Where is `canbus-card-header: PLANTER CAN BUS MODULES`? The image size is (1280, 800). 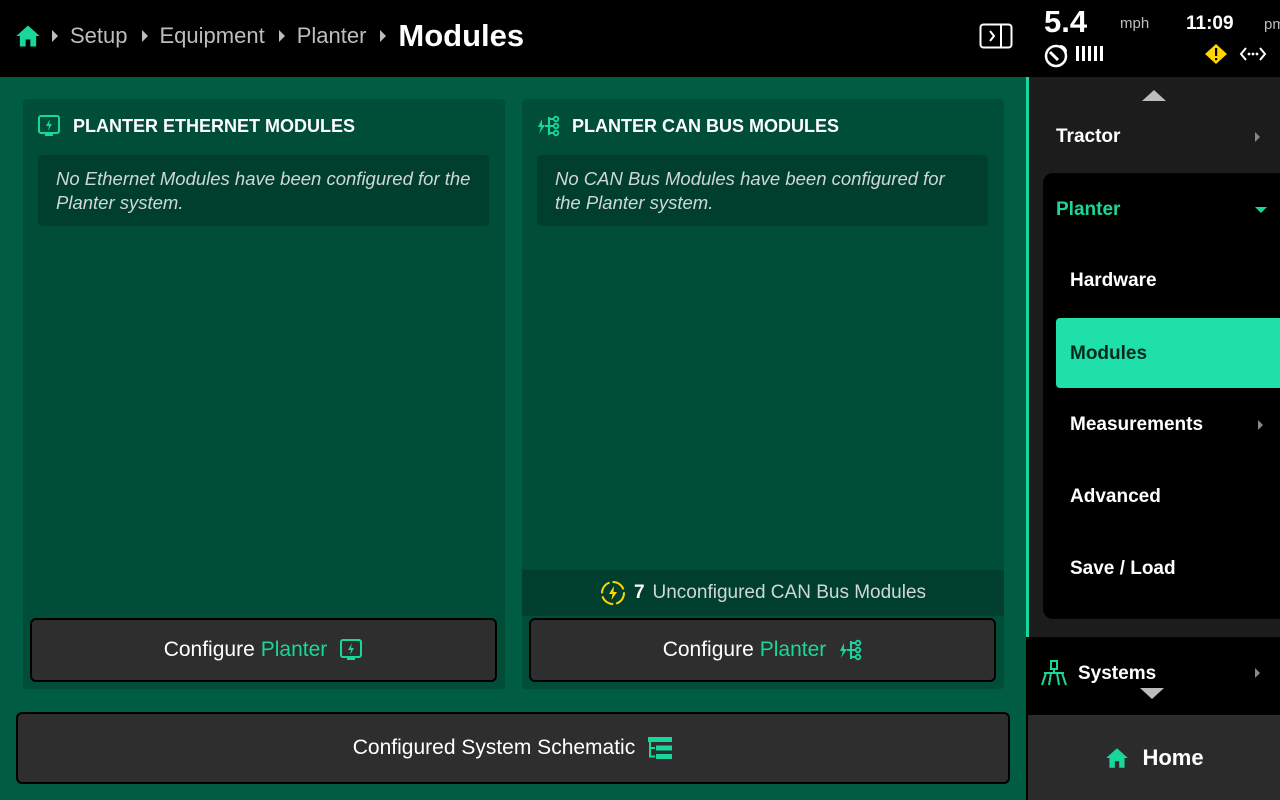 canbus-card-header: PLANTER CAN BUS MODULES is located at coordinates (687, 126).